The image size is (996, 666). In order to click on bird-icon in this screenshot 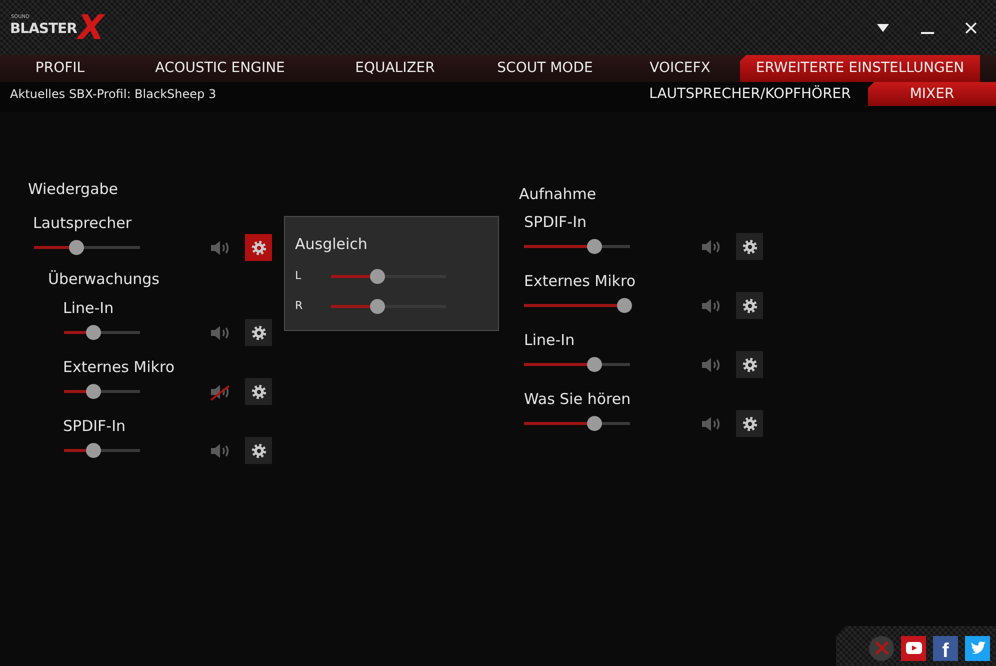, I will do `click(978, 648)`.